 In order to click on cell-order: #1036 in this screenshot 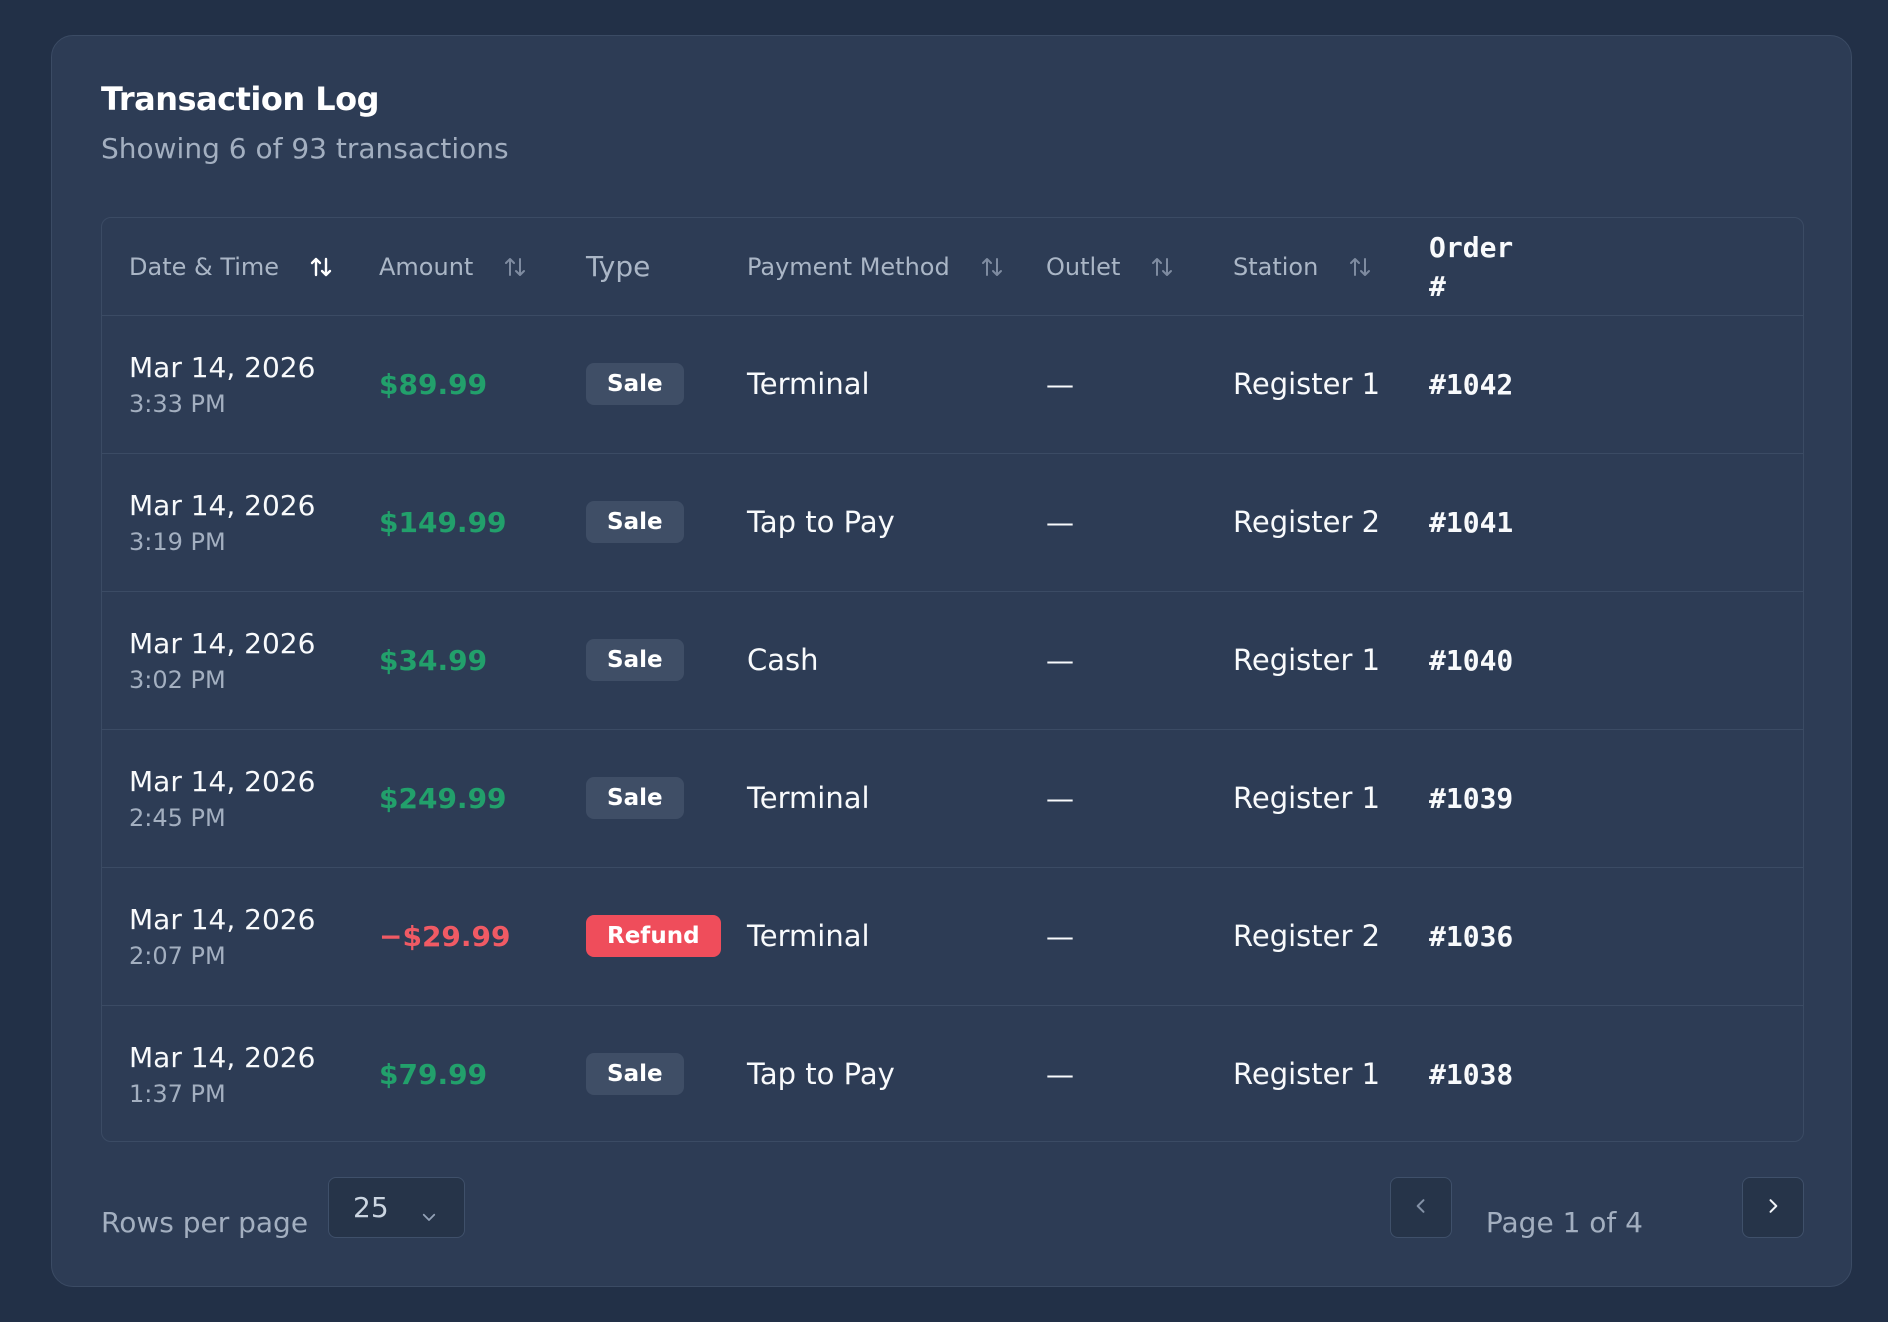, I will do `click(1471, 936)`.